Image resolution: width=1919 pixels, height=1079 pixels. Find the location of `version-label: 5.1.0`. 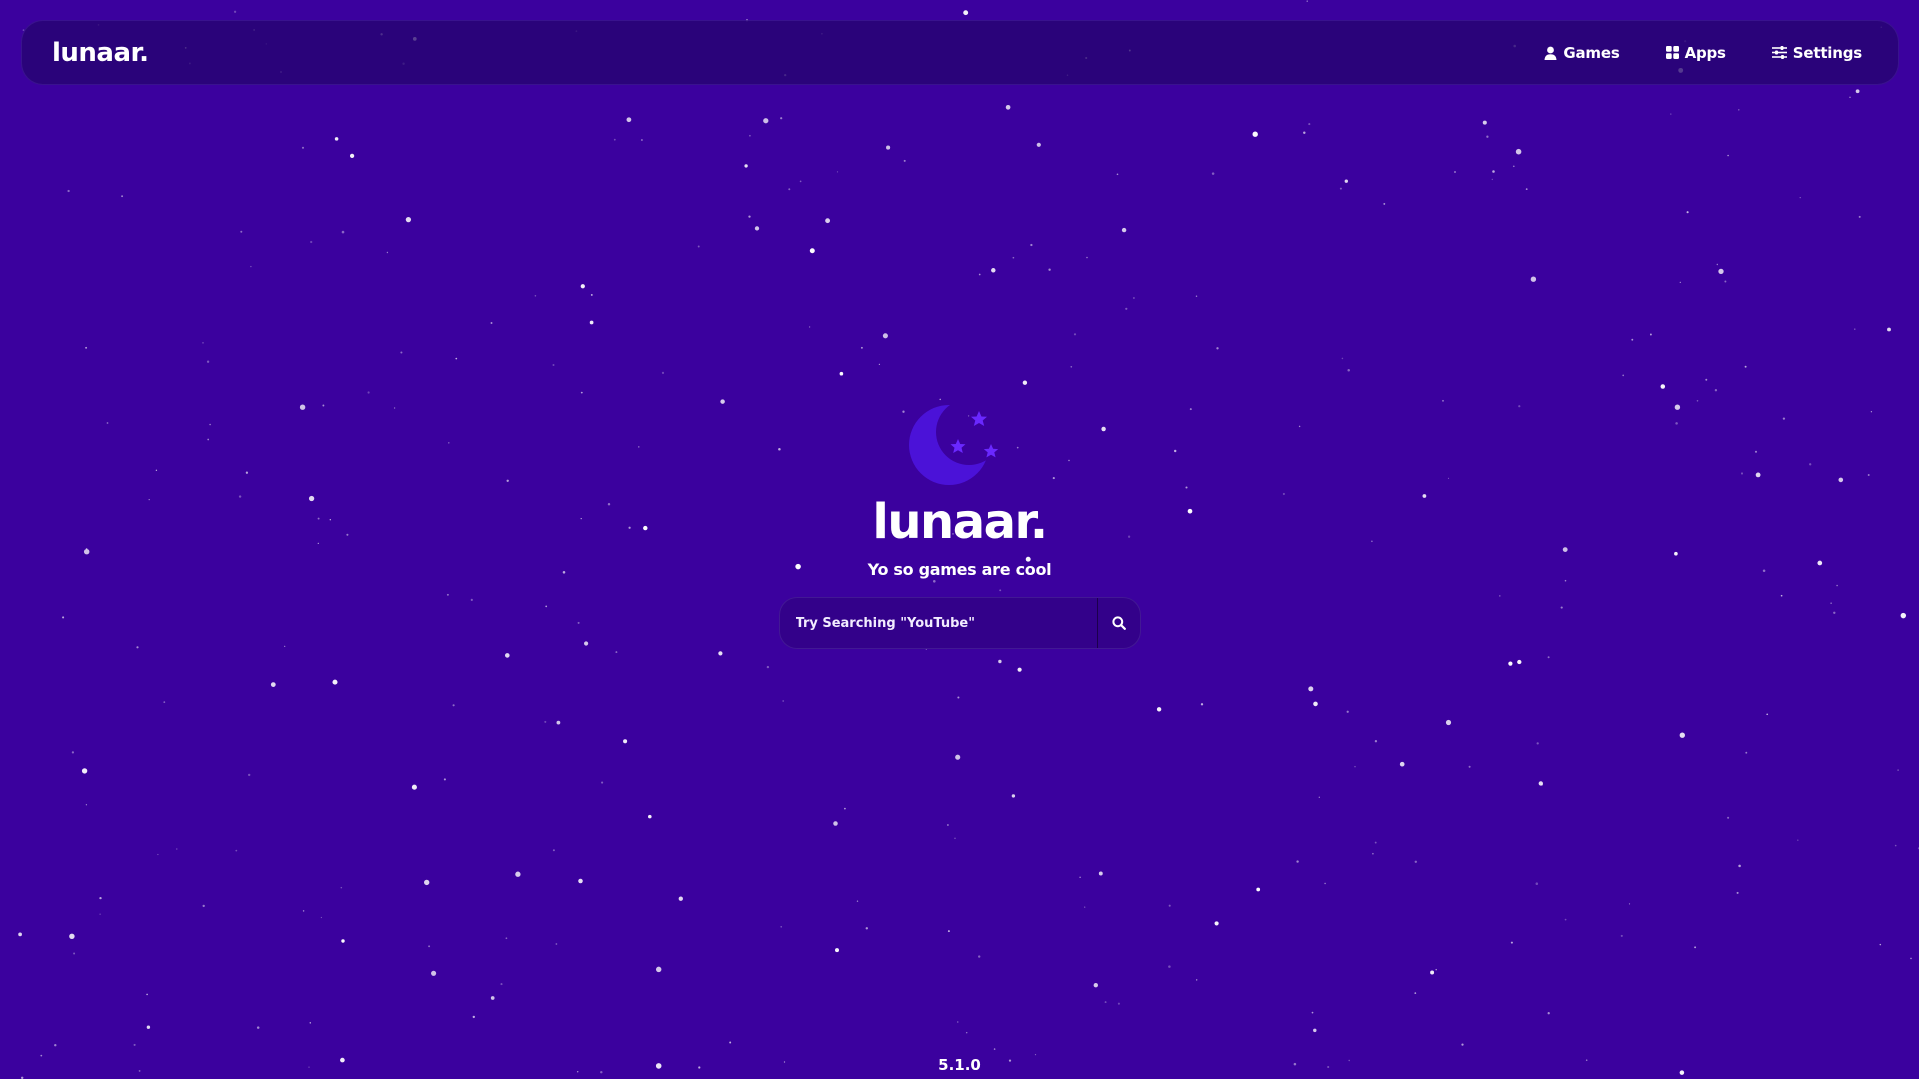

version-label: 5.1.0 is located at coordinates (959, 1065).